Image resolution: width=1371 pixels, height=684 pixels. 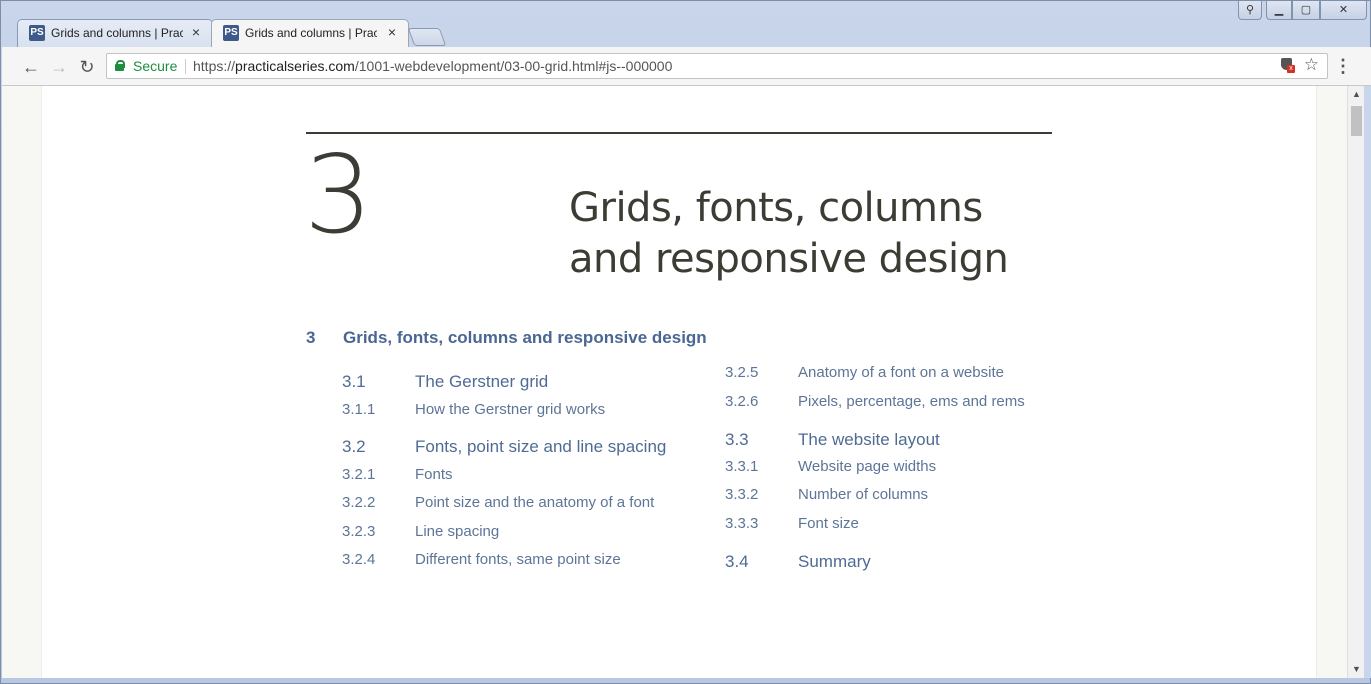 What do you see at coordinates (901, 372) in the screenshot?
I see `toc-label: Anatomy of a font on a website` at bounding box center [901, 372].